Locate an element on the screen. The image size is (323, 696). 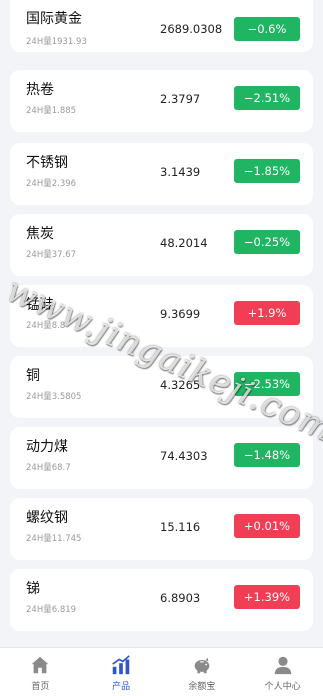
product-card: 动力煤 24H量68.7 74.4303 −1.48% is located at coordinates (161, 458).